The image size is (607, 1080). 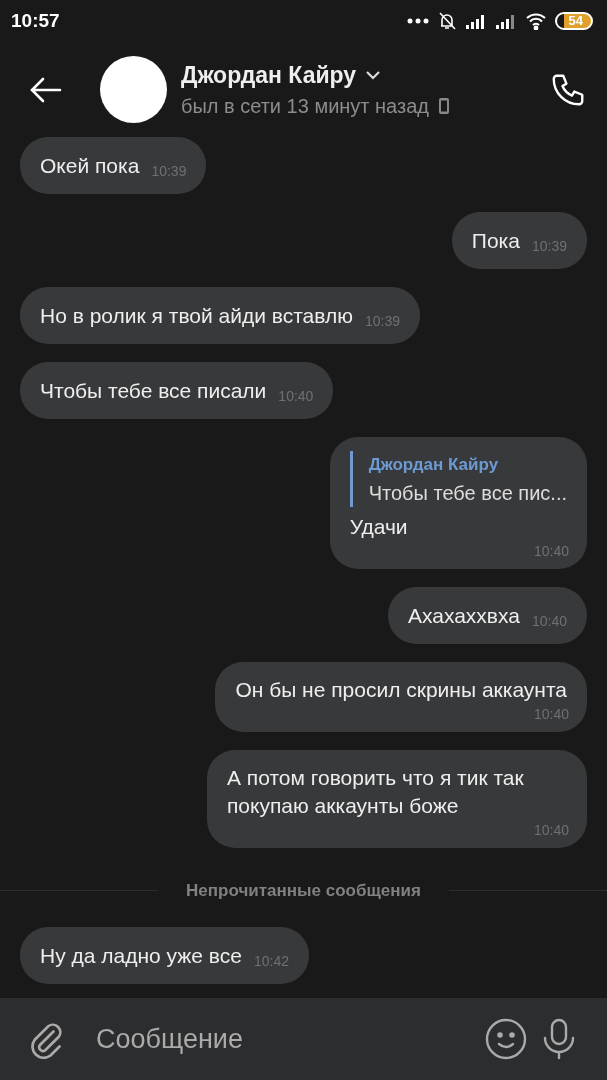 I want to click on microphone-icon, so click(x=559, y=1039).